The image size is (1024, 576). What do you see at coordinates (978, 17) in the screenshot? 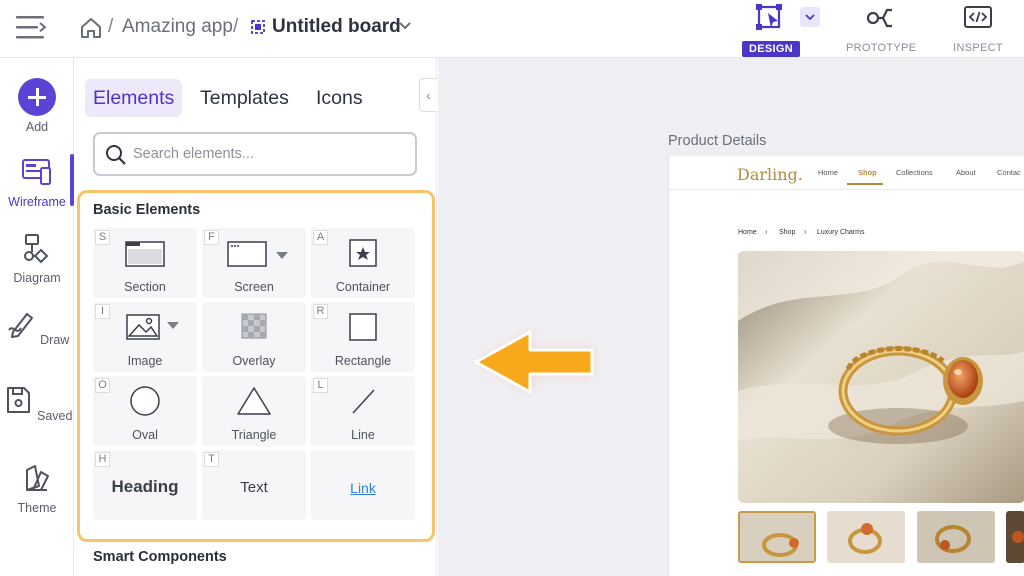
I see `inspect-code-icon` at bounding box center [978, 17].